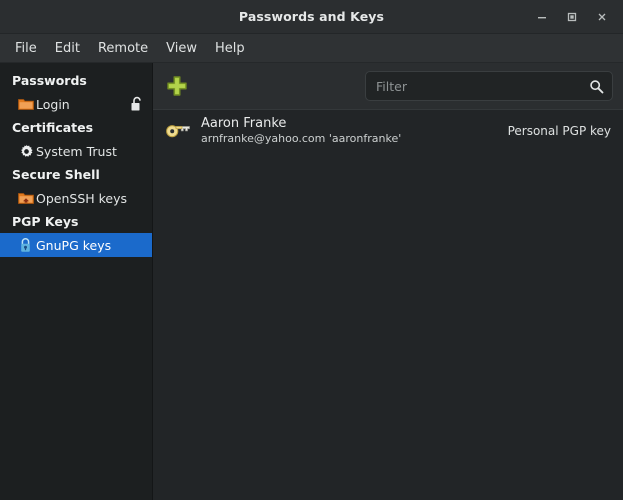 The width and height of the screenshot is (623, 500). What do you see at coordinates (82, 198) in the screenshot?
I see `sidebar-item-openssh-keys-label: OpenSSH keys` at bounding box center [82, 198].